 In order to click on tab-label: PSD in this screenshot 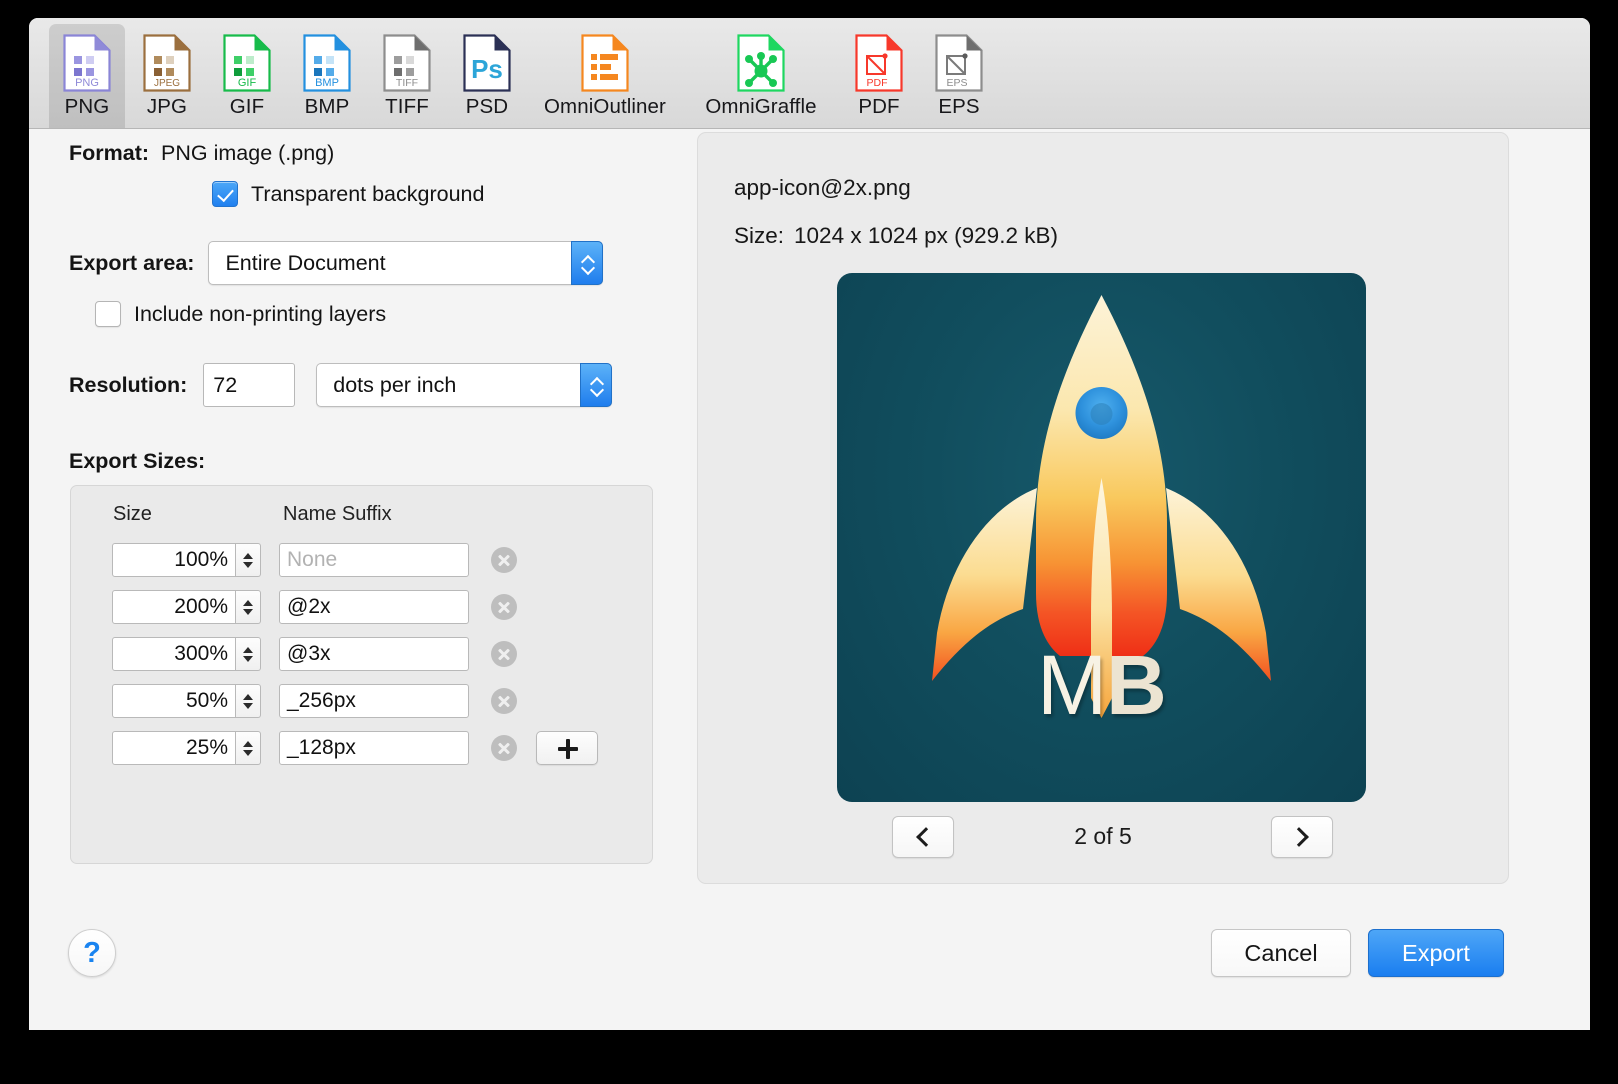, I will do `click(487, 106)`.